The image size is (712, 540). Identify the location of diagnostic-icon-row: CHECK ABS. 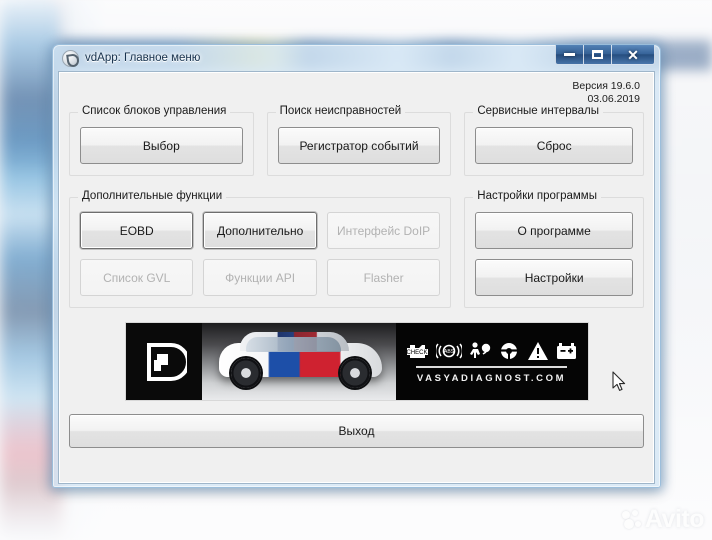
(492, 351).